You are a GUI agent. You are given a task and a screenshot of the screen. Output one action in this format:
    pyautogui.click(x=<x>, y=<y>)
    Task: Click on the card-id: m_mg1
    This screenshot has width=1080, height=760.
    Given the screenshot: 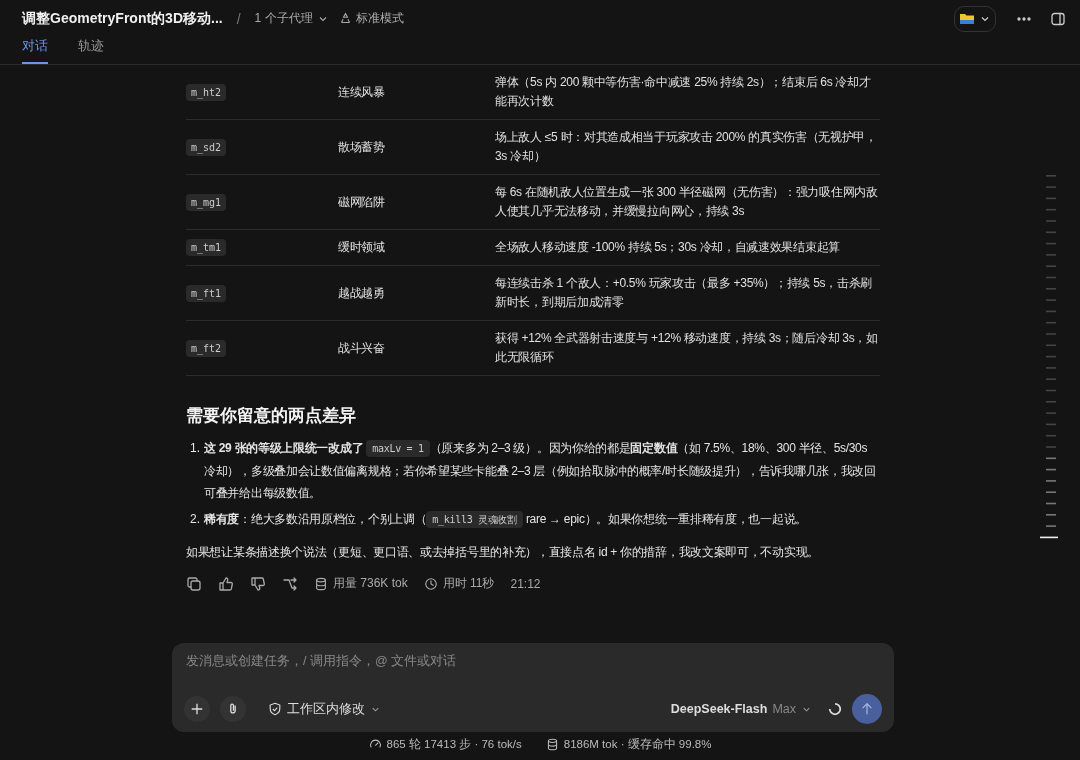 What is the action you would take?
    pyautogui.click(x=206, y=202)
    